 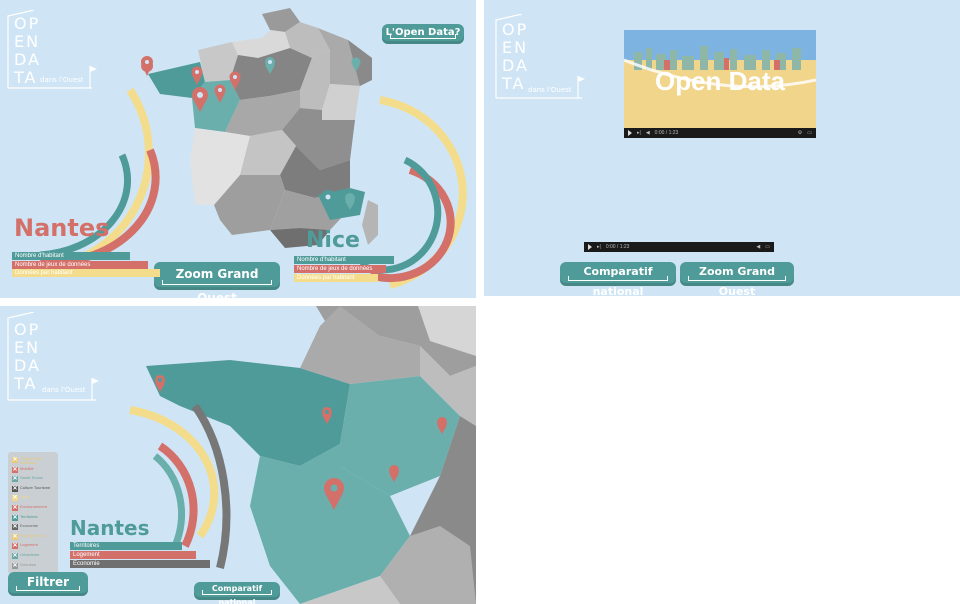 I want to click on video-title-text: Open Data, so click(x=720, y=81).